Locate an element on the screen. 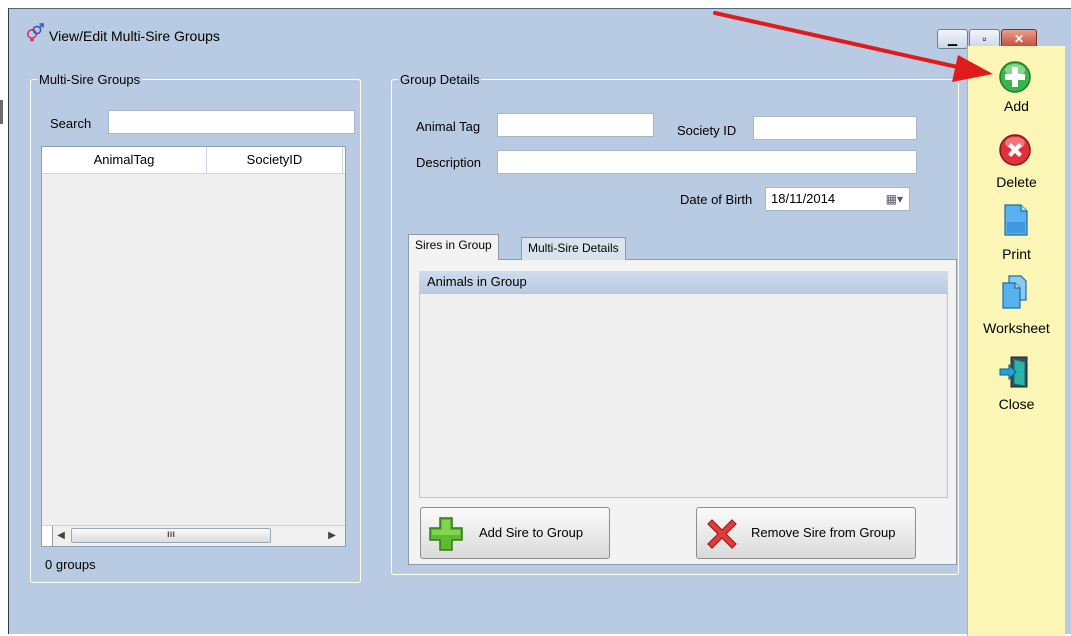  gender-symbol-icon is located at coordinates (35, 32).